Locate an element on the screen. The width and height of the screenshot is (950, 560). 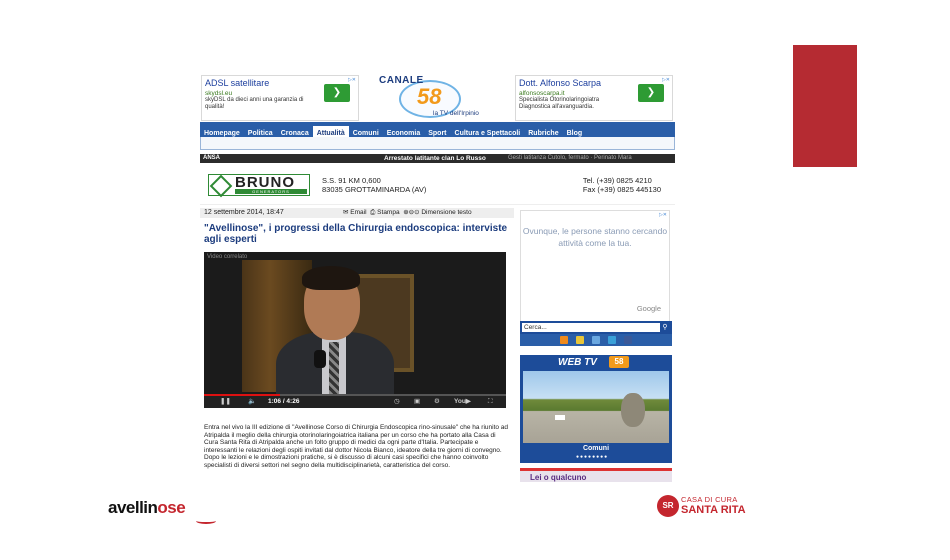
email-icon: ✉ is located at coordinates (345, 212).